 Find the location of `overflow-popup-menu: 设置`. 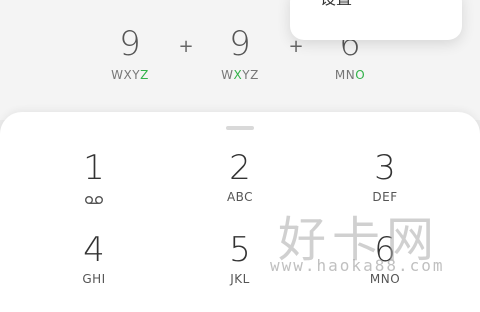

overflow-popup-menu: 设置 is located at coordinates (376, 20).